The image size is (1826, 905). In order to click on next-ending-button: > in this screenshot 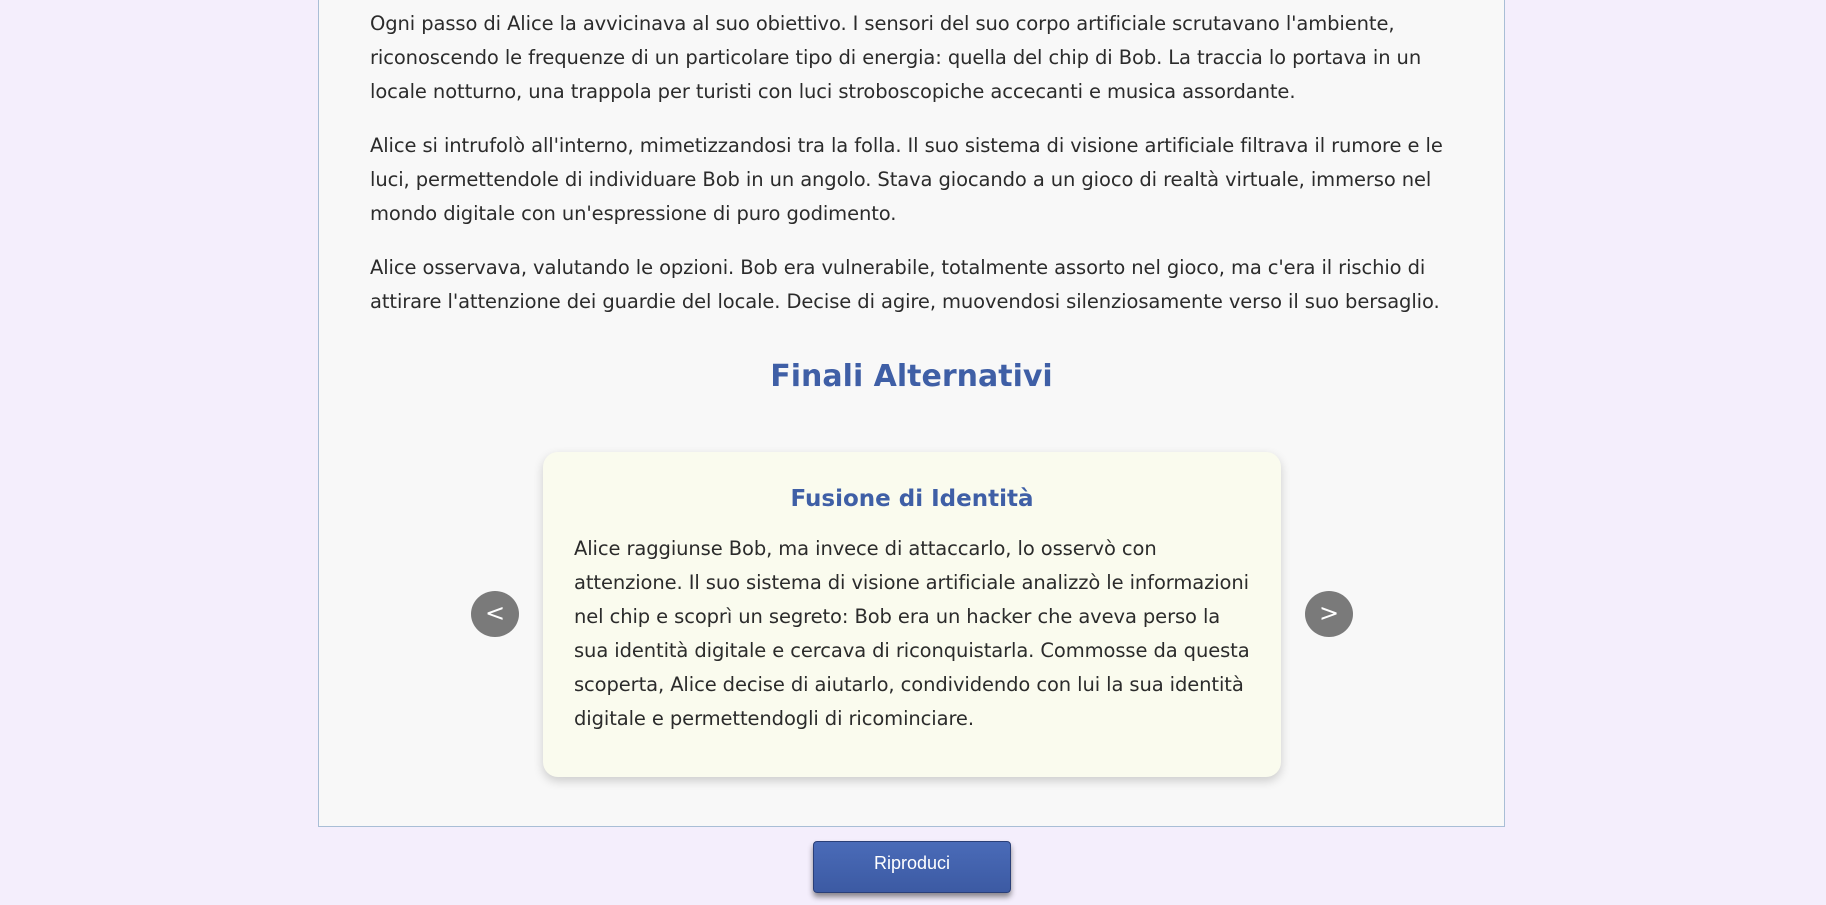, I will do `click(1329, 614)`.